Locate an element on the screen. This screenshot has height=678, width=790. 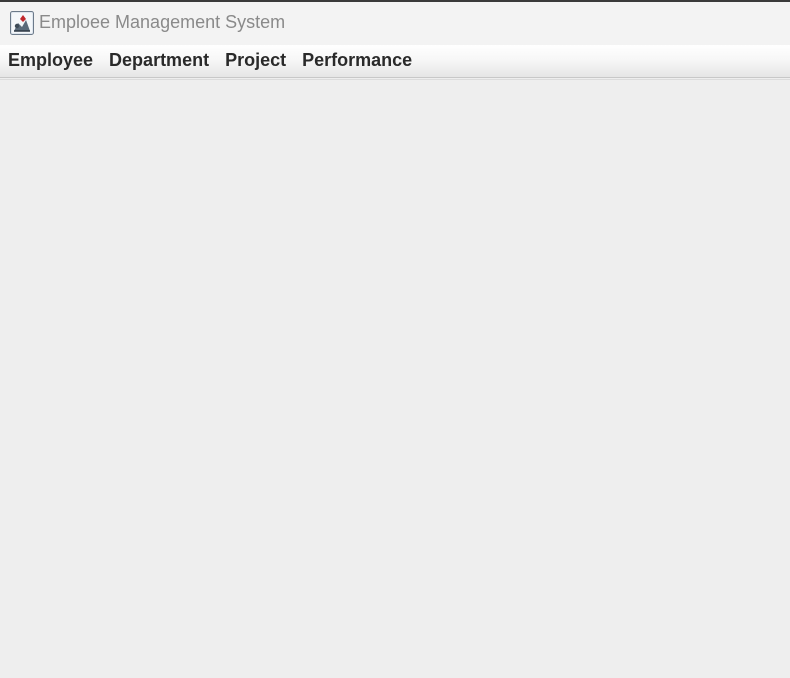
menu-employee: Employee is located at coordinates (50, 60).